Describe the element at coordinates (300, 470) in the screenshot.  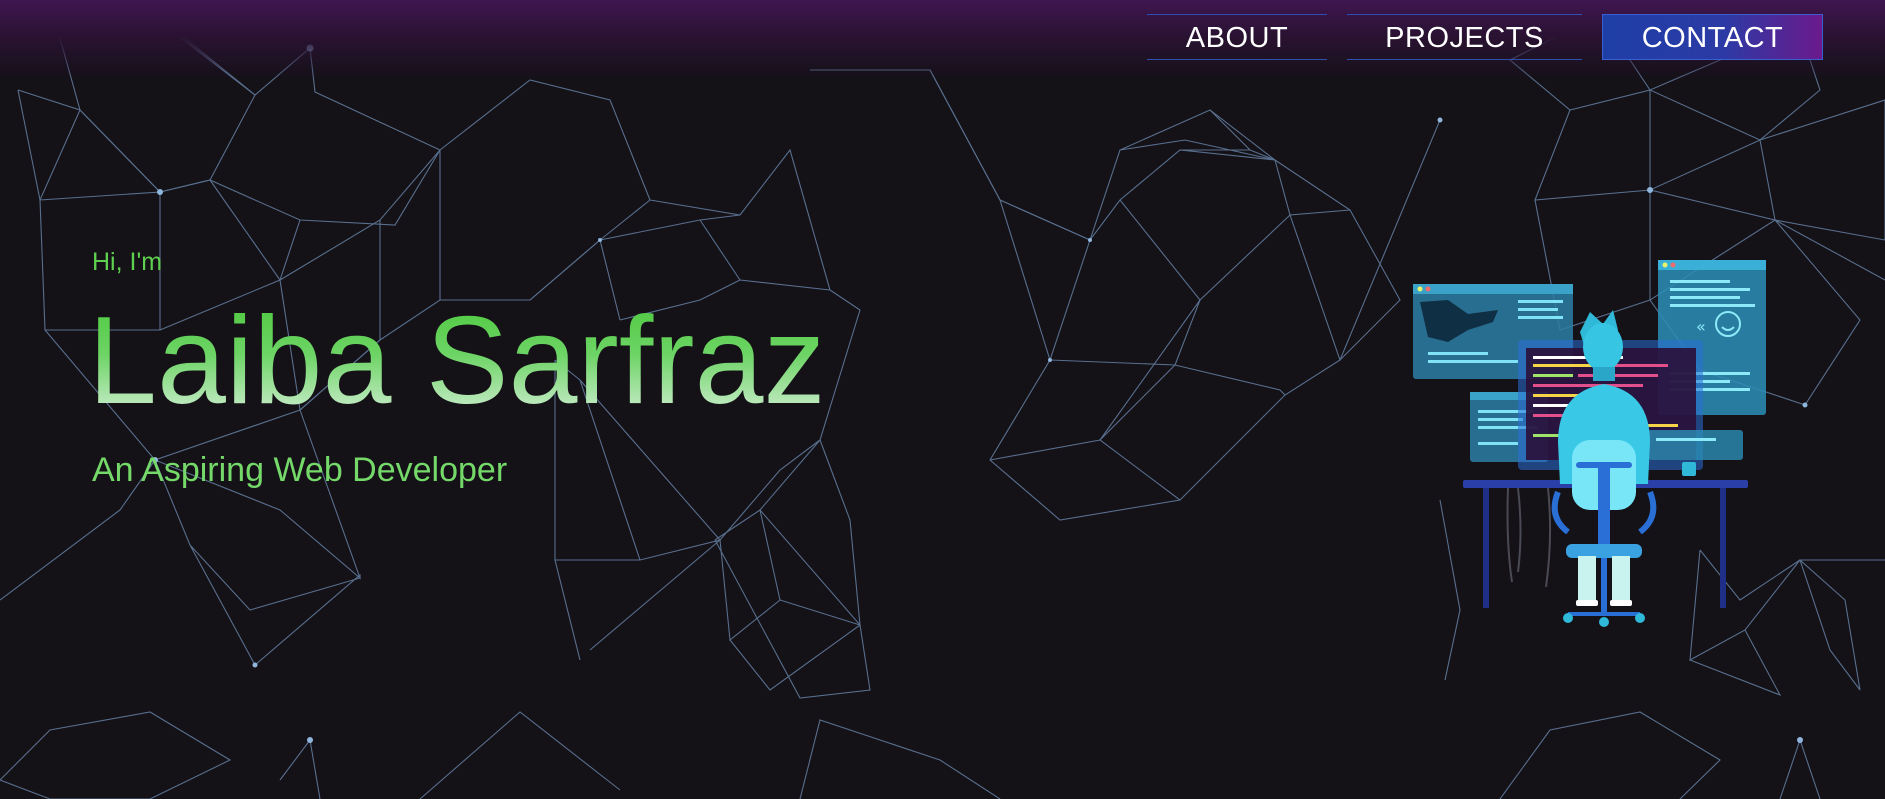
I see `hero-tagline: An Aspiring Web Developer` at that location.